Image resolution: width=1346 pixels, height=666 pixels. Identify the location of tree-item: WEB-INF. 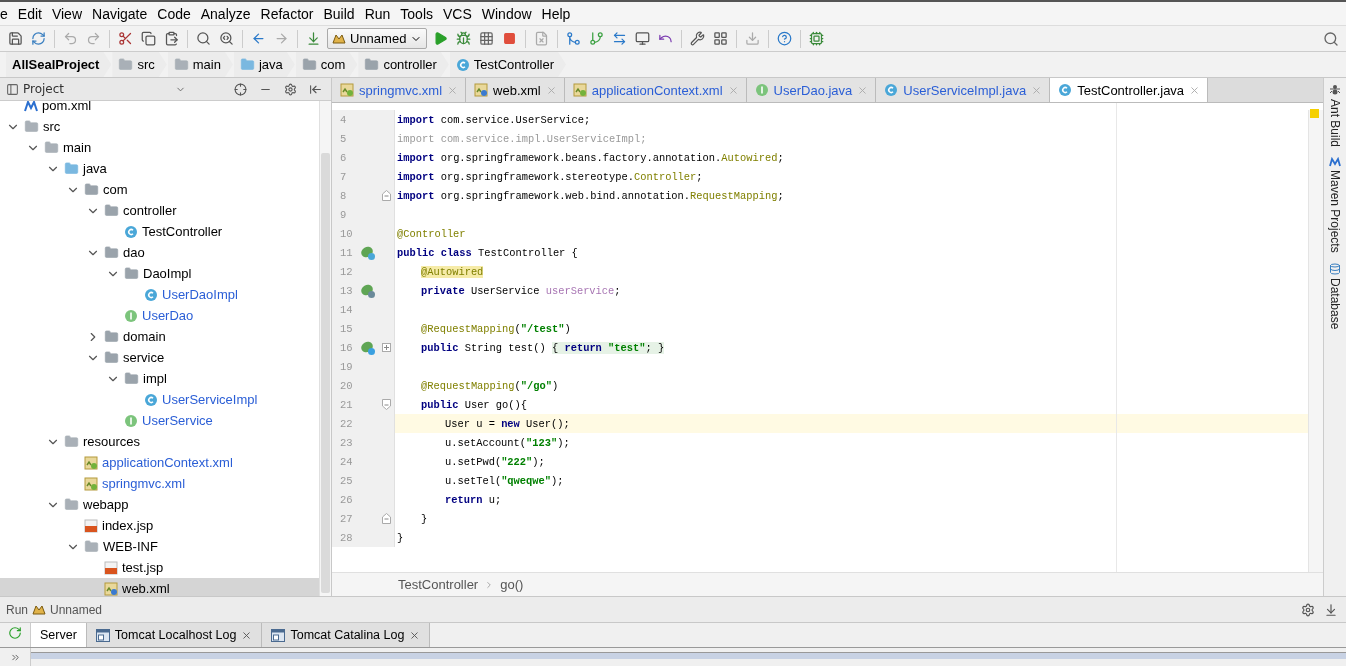
(159, 546).